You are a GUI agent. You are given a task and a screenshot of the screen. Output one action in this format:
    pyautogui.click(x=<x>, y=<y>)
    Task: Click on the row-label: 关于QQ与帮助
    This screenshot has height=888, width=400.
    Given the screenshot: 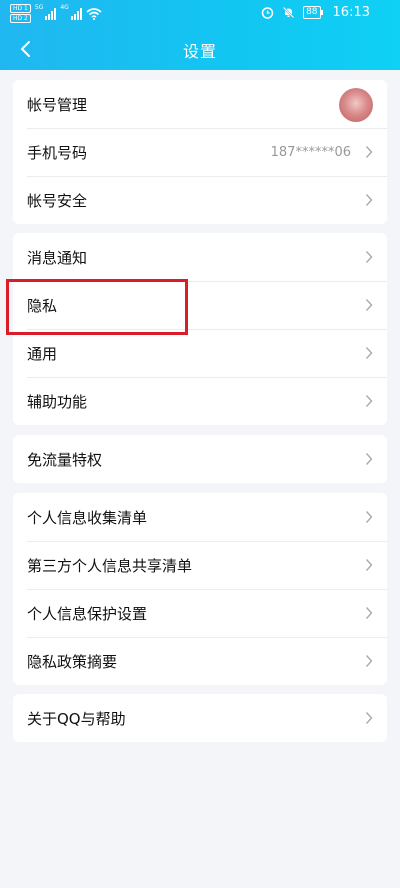 What is the action you would take?
    pyautogui.click(x=76, y=718)
    